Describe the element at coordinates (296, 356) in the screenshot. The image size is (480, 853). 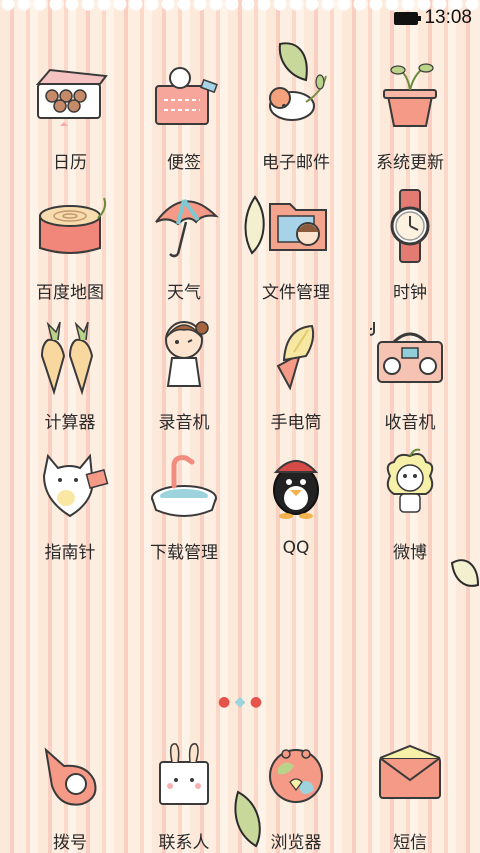
I see `ice-cream-flashlight-icon` at that location.